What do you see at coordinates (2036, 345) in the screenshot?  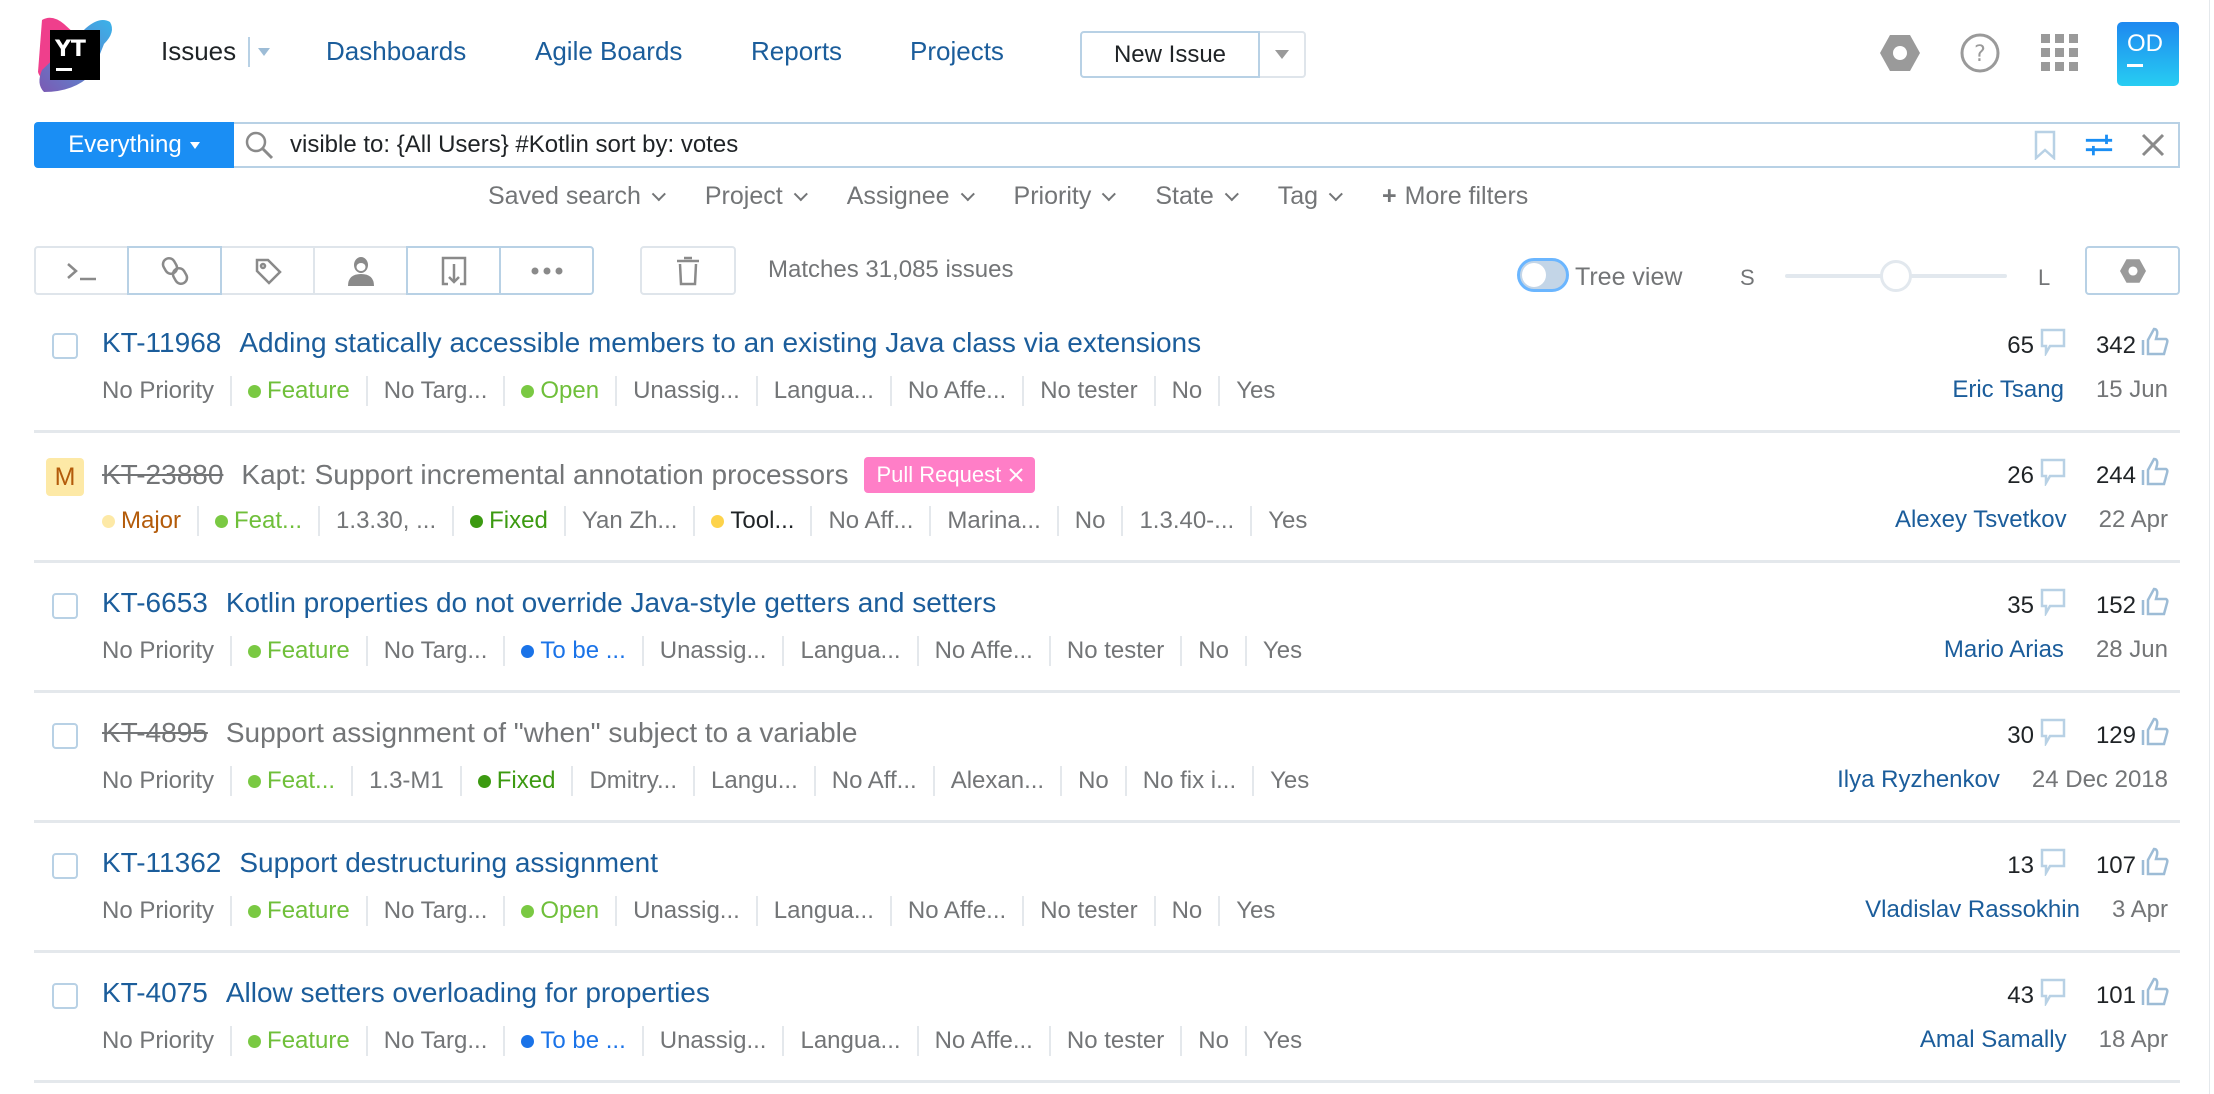 I see `comments-count: 65` at bounding box center [2036, 345].